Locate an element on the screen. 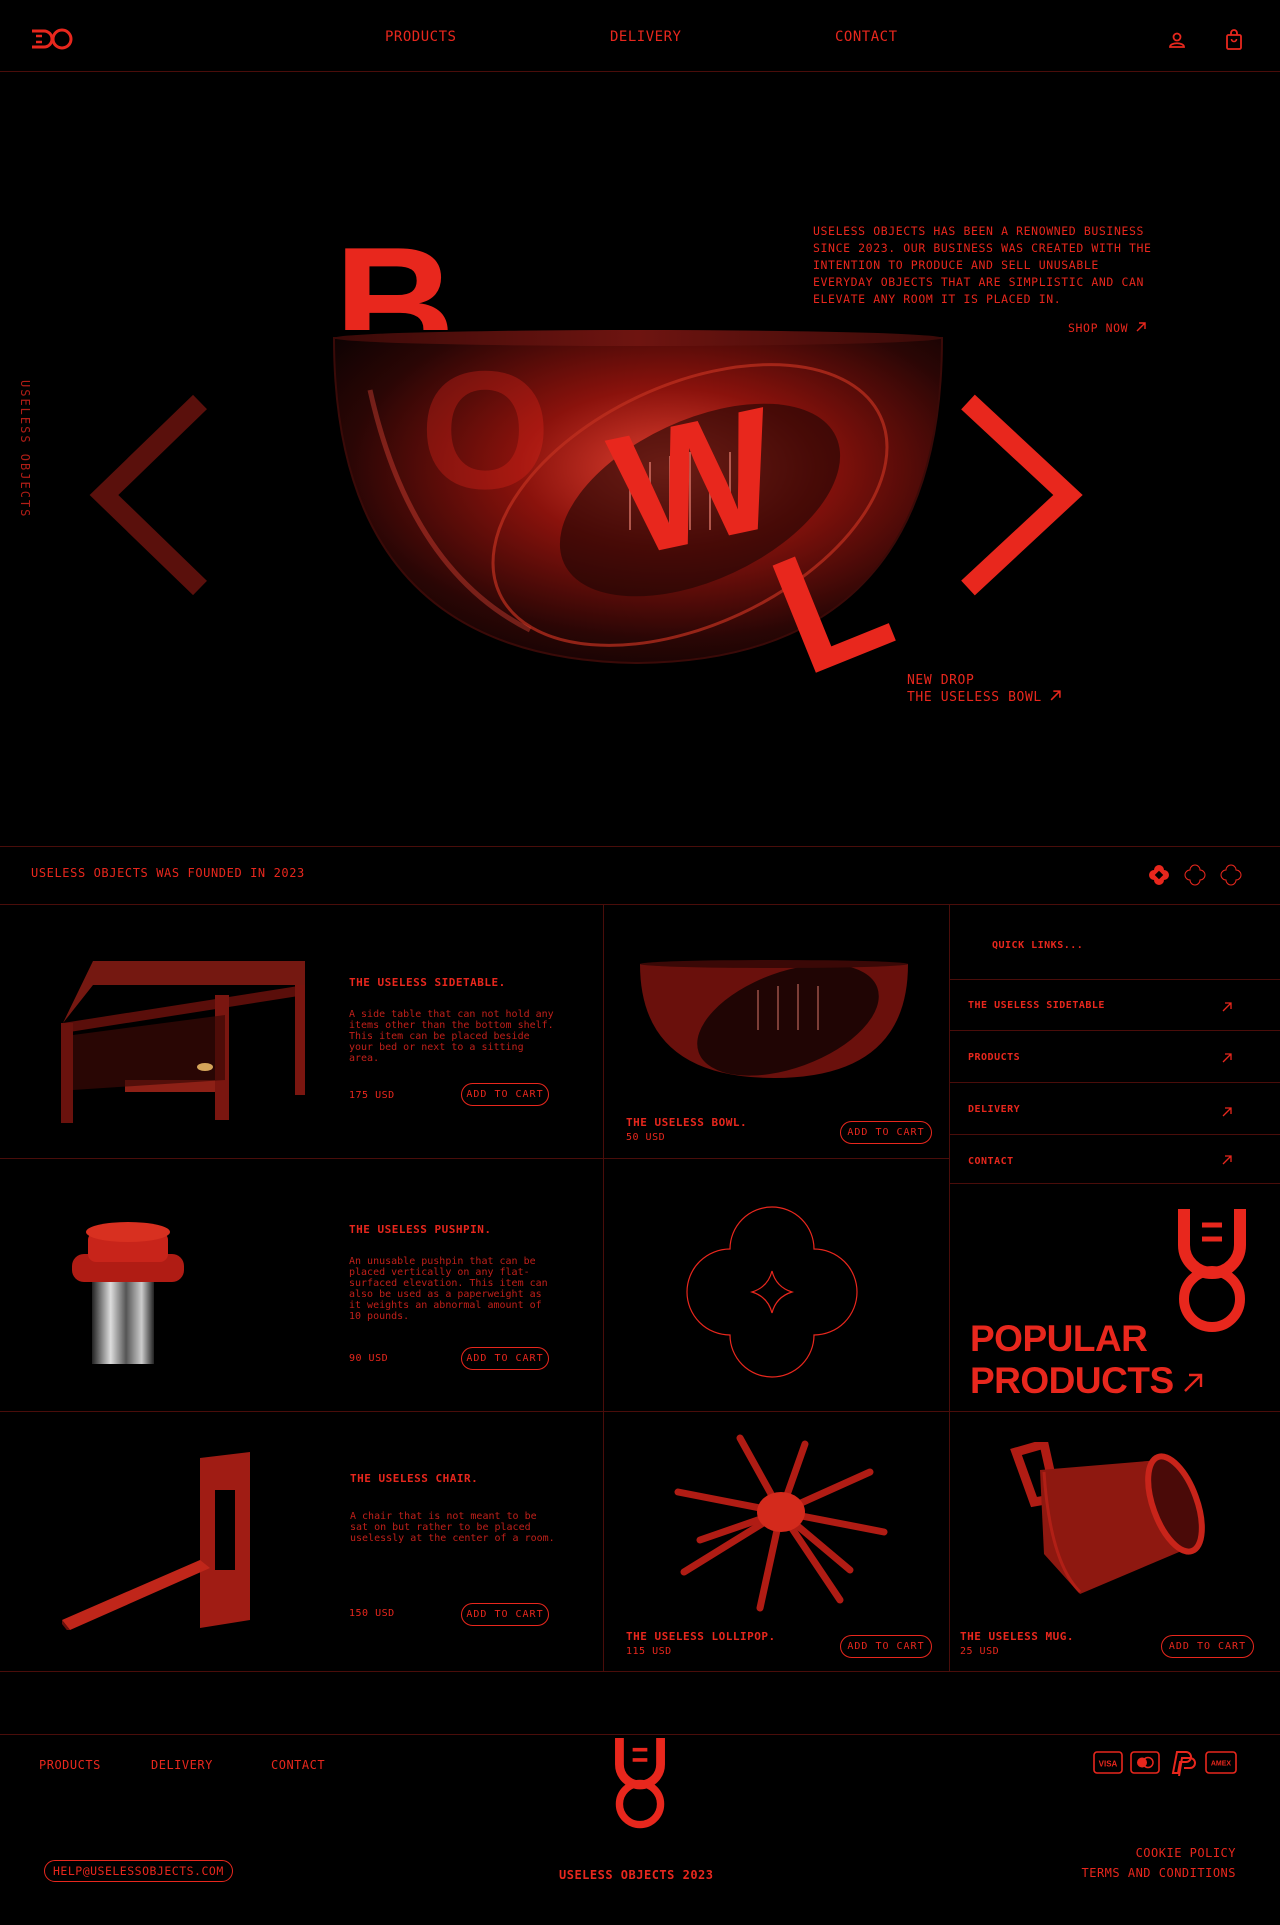  grid-hline-row1 is located at coordinates (475, 1158).